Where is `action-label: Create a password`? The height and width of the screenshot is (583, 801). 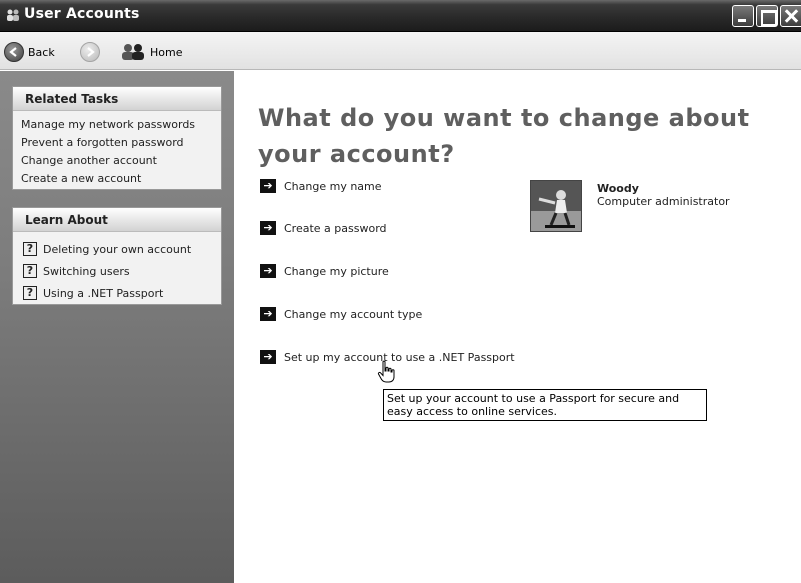 action-label: Create a password is located at coordinates (335, 228).